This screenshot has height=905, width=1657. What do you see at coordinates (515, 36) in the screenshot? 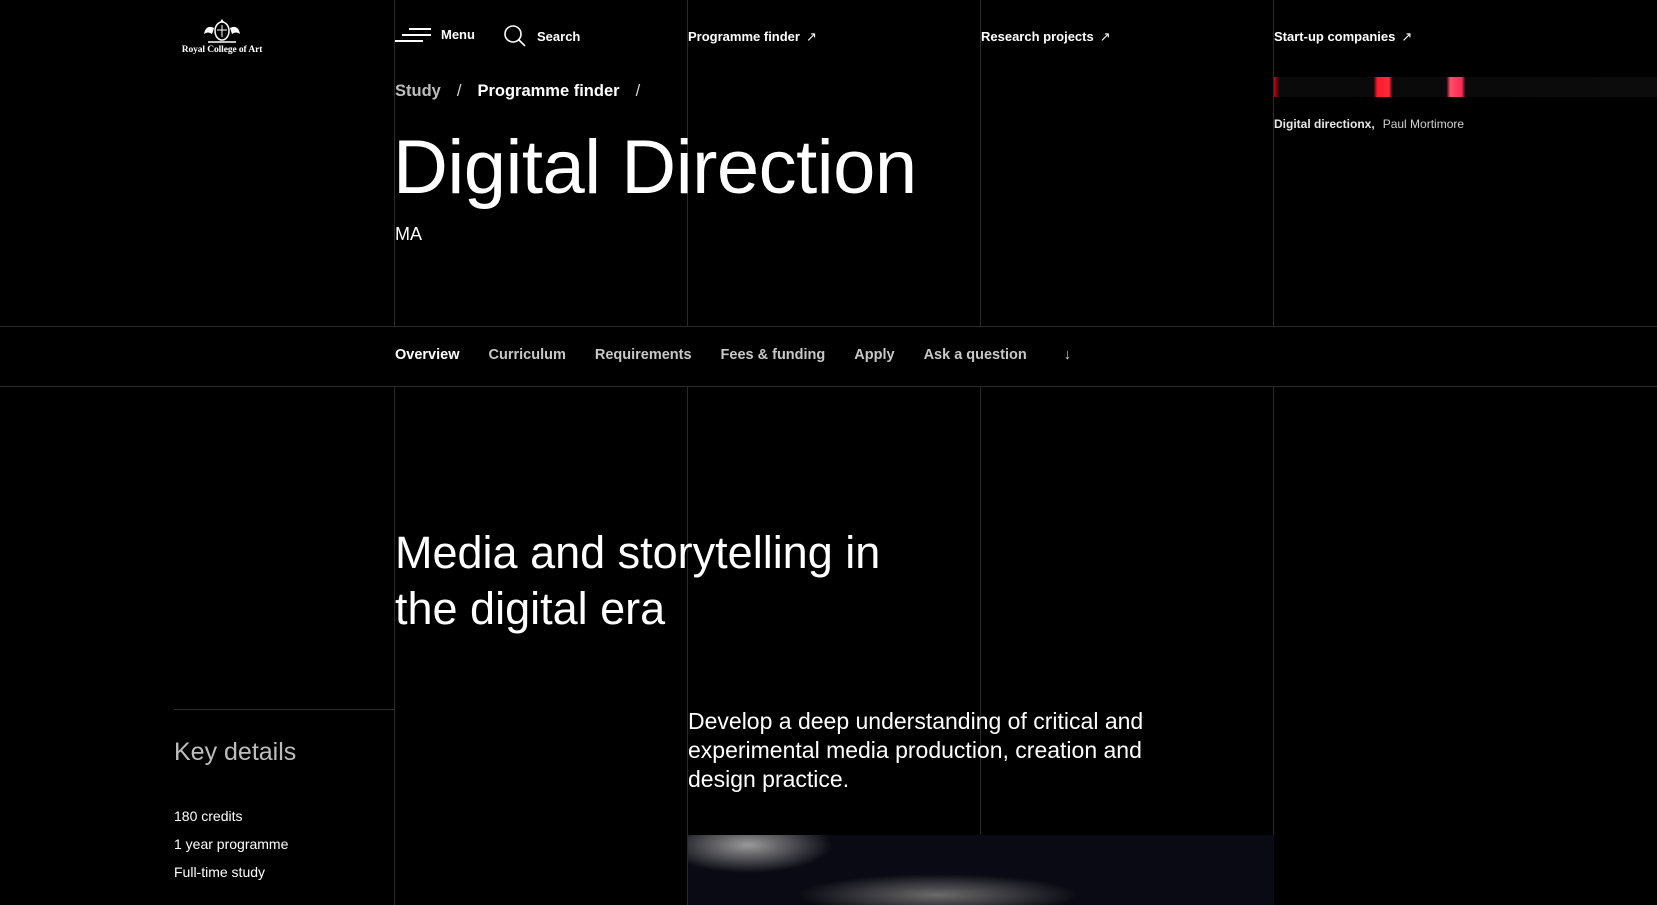
I see `search-icon` at bounding box center [515, 36].